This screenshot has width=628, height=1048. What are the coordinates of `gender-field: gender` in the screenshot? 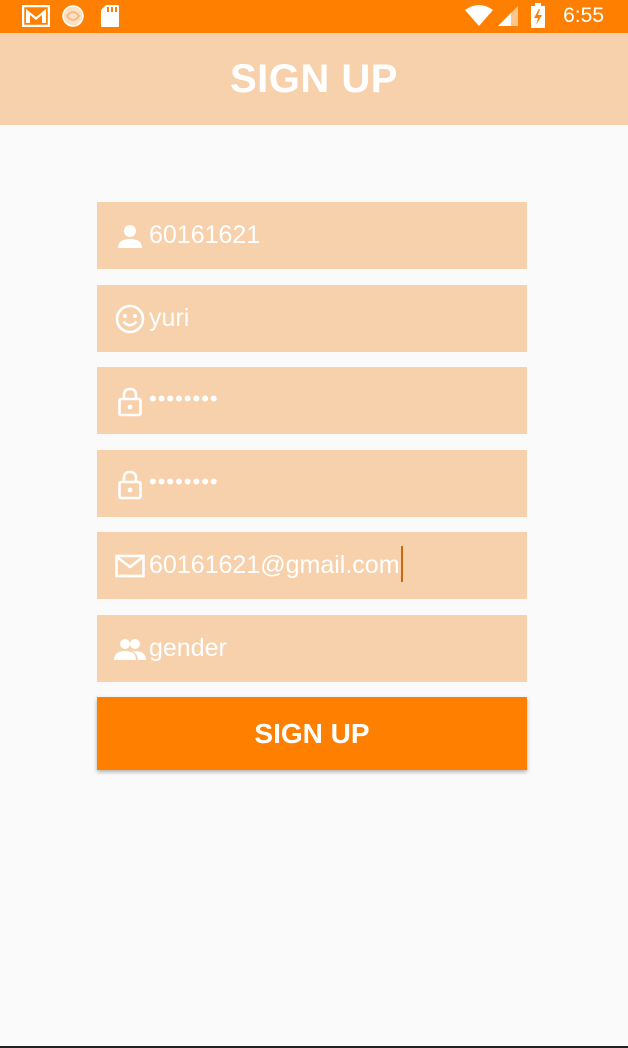 It's located at (312, 648).